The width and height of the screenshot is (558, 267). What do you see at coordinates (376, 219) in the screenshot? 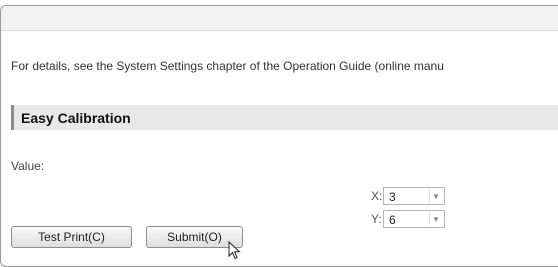
I see `y-label: Y:` at bounding box center [376, 219].